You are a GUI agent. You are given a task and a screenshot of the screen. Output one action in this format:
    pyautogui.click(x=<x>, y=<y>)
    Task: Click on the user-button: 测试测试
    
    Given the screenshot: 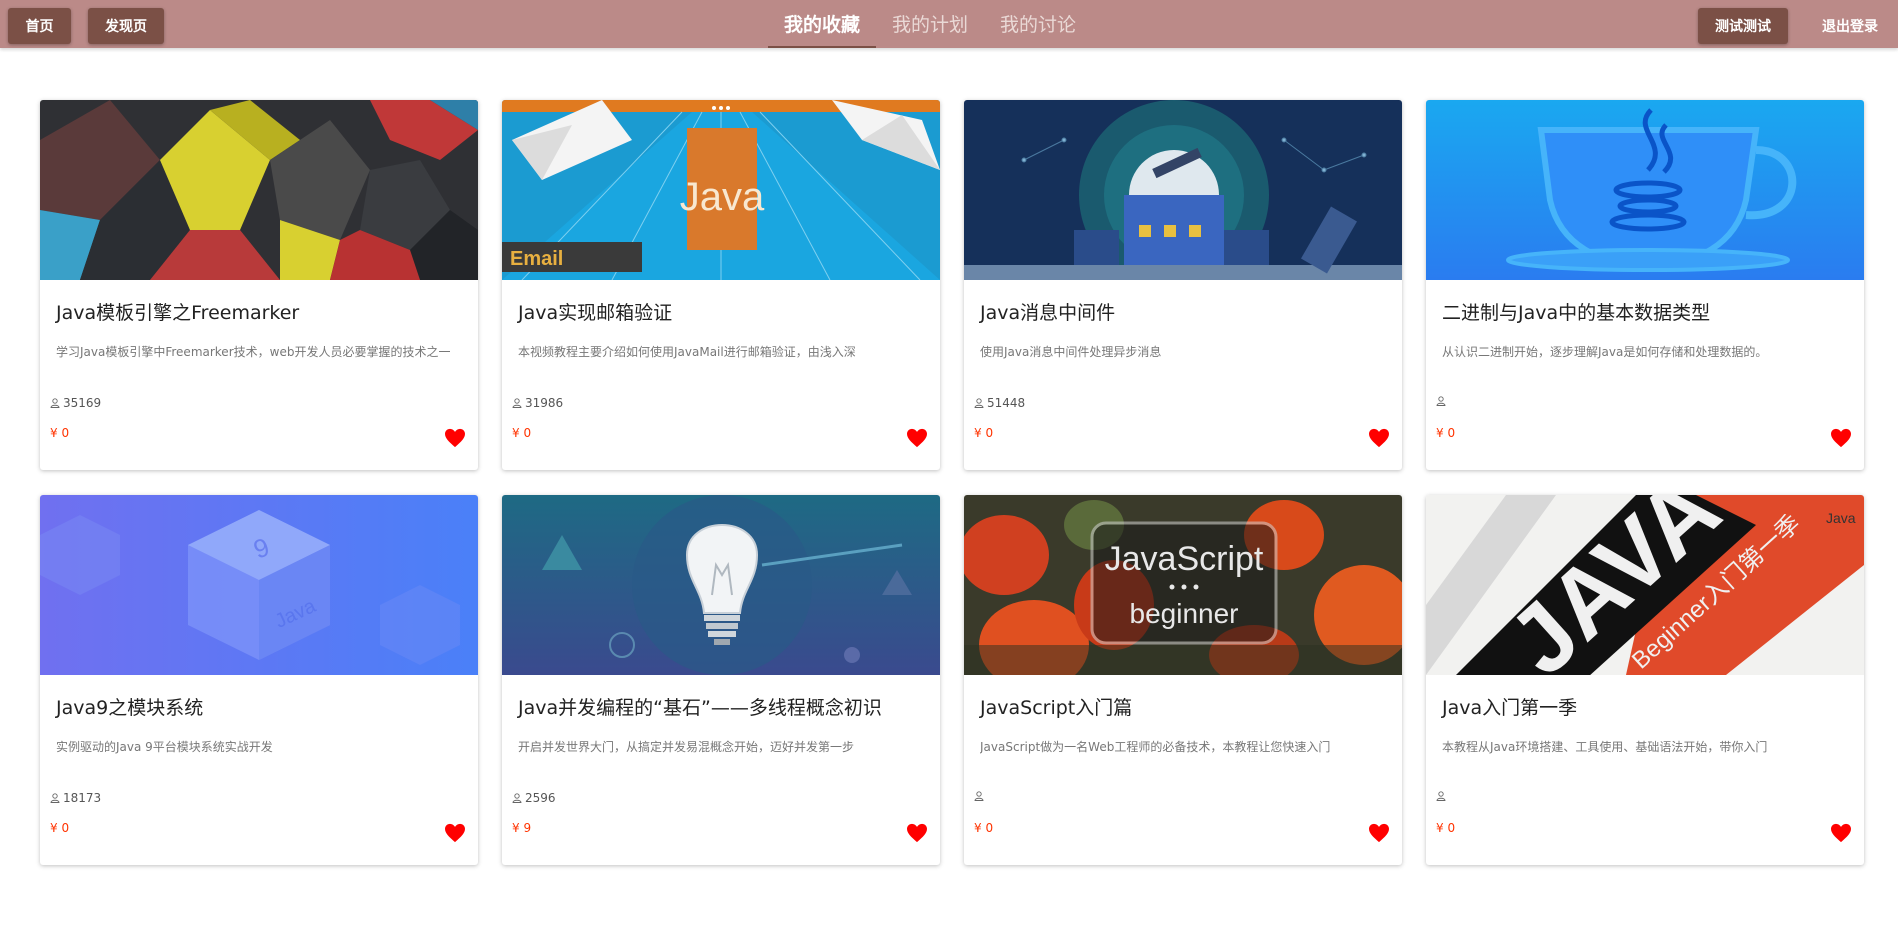 What is the action you would take?
    pyautogui.click(x=1743, y=26)
    